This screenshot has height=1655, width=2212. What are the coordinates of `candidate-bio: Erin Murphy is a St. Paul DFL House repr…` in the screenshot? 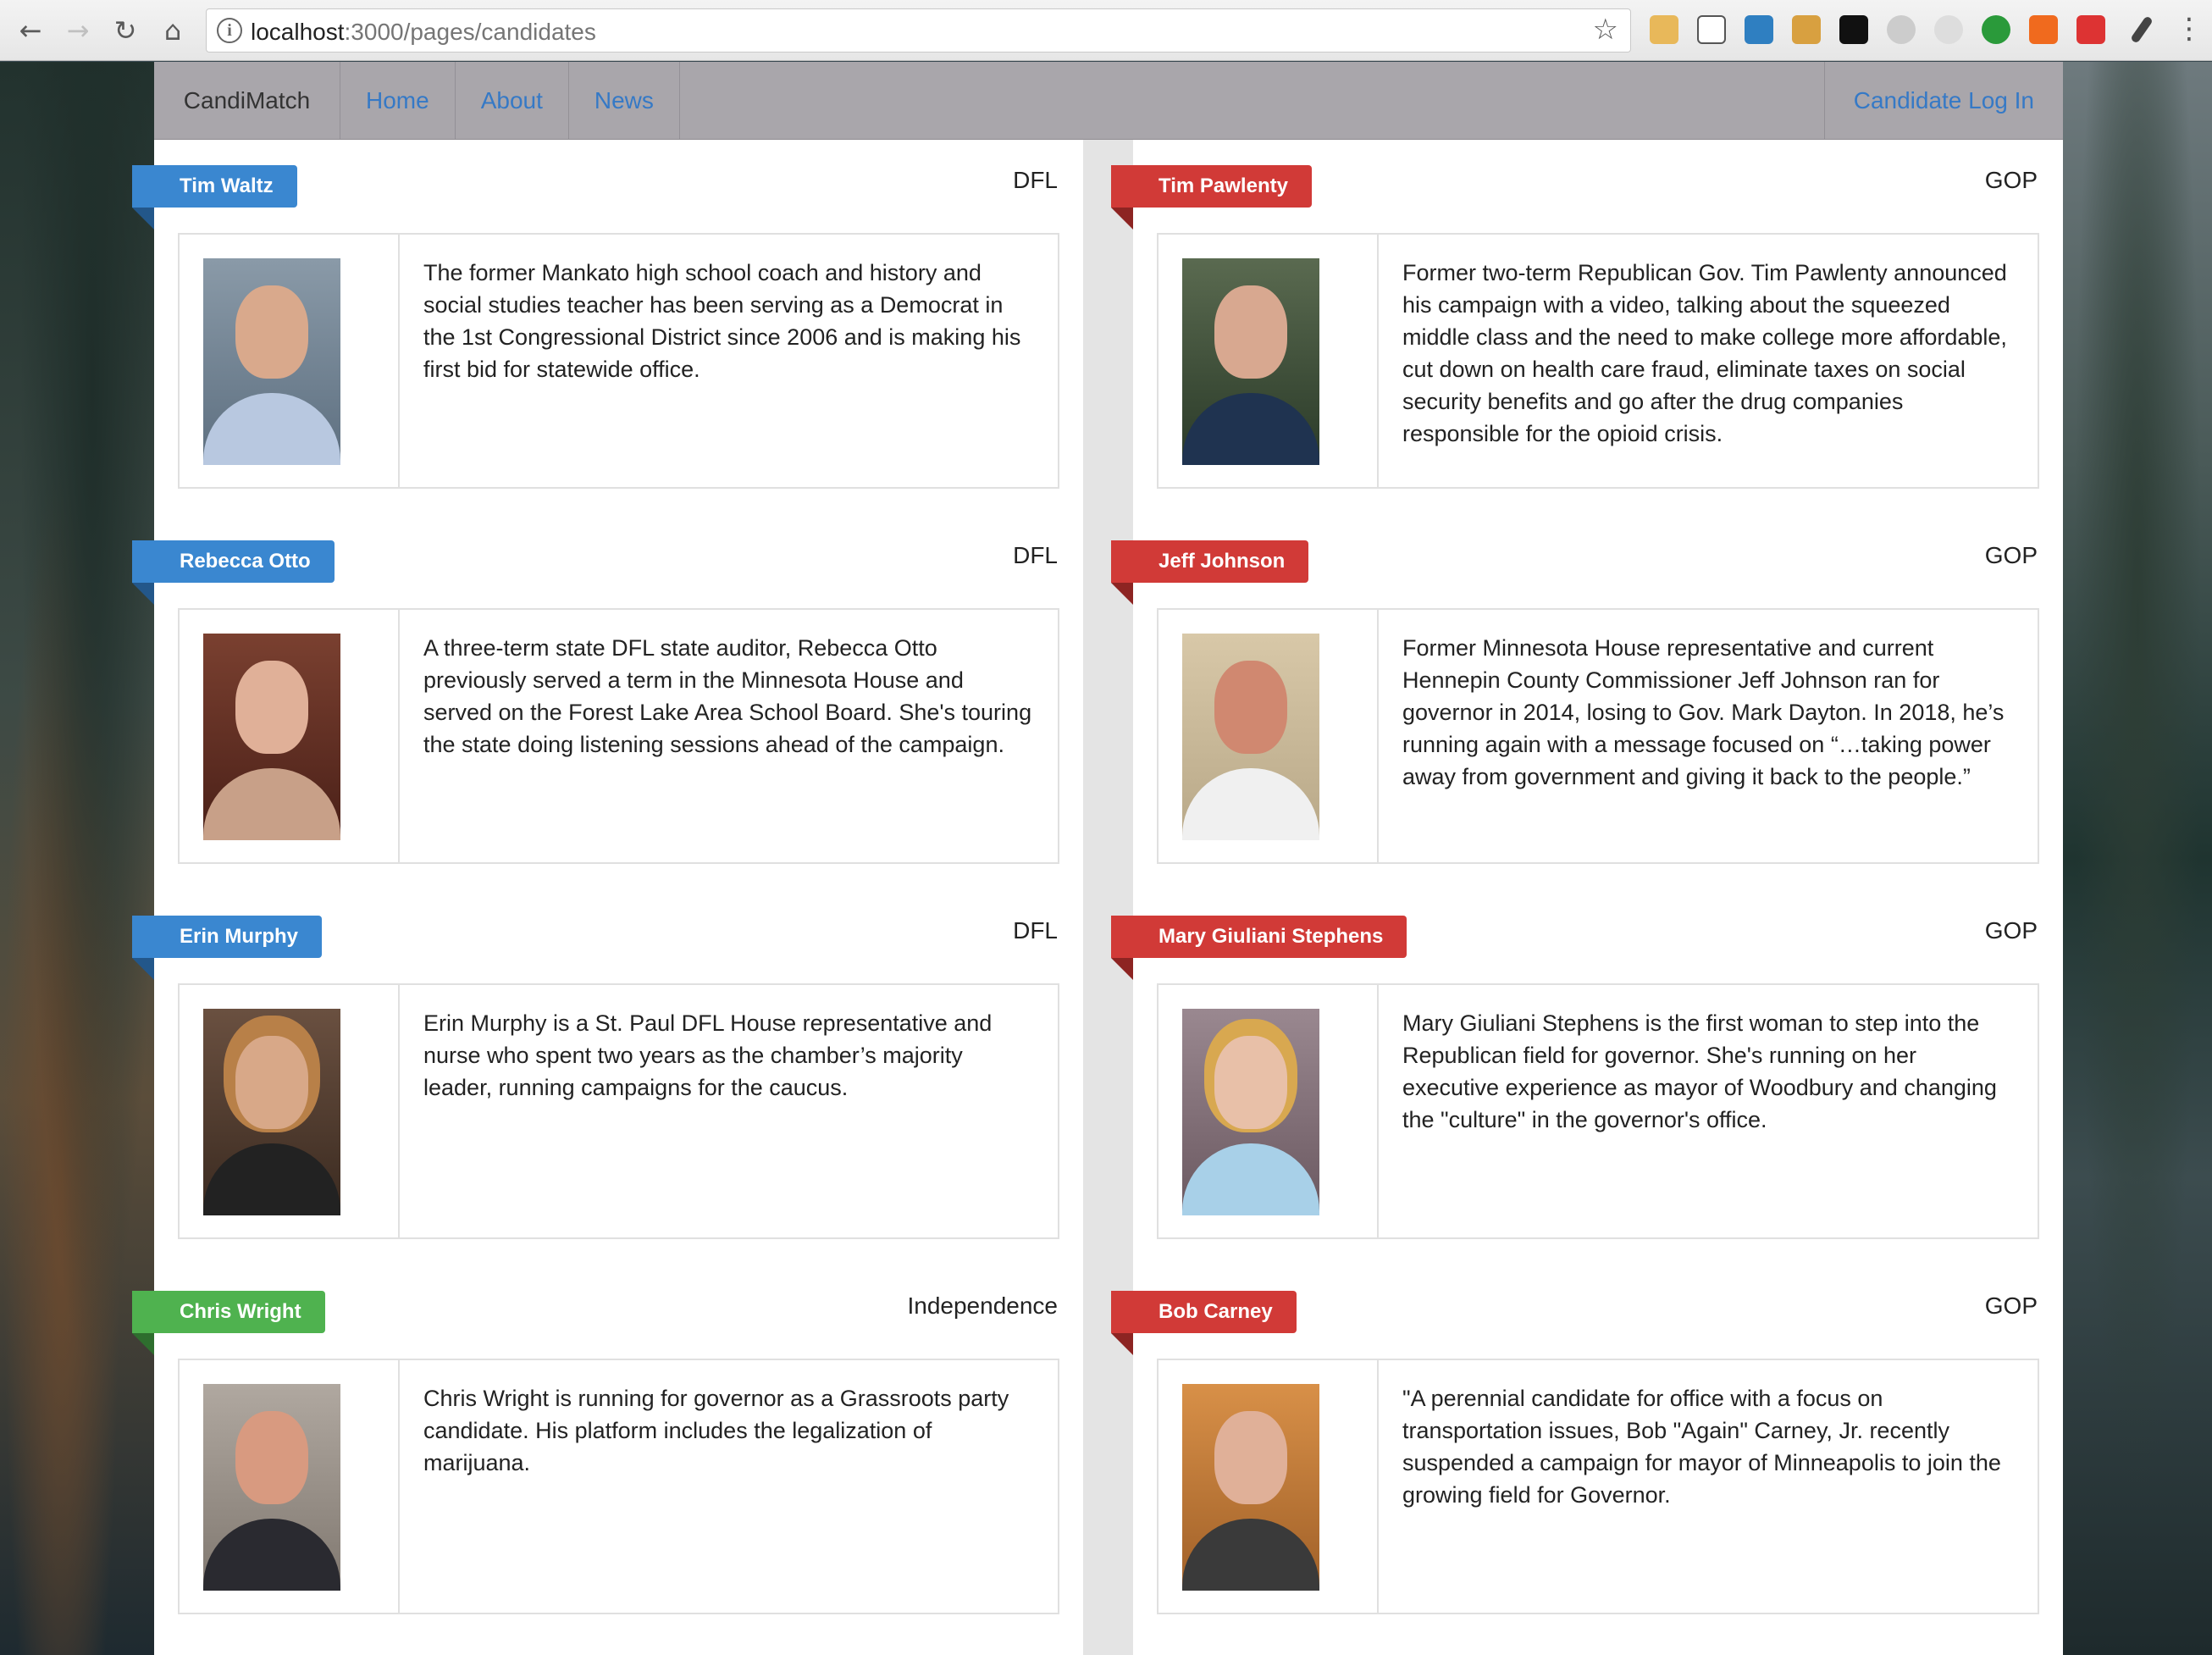 It's located at (708, 1055).